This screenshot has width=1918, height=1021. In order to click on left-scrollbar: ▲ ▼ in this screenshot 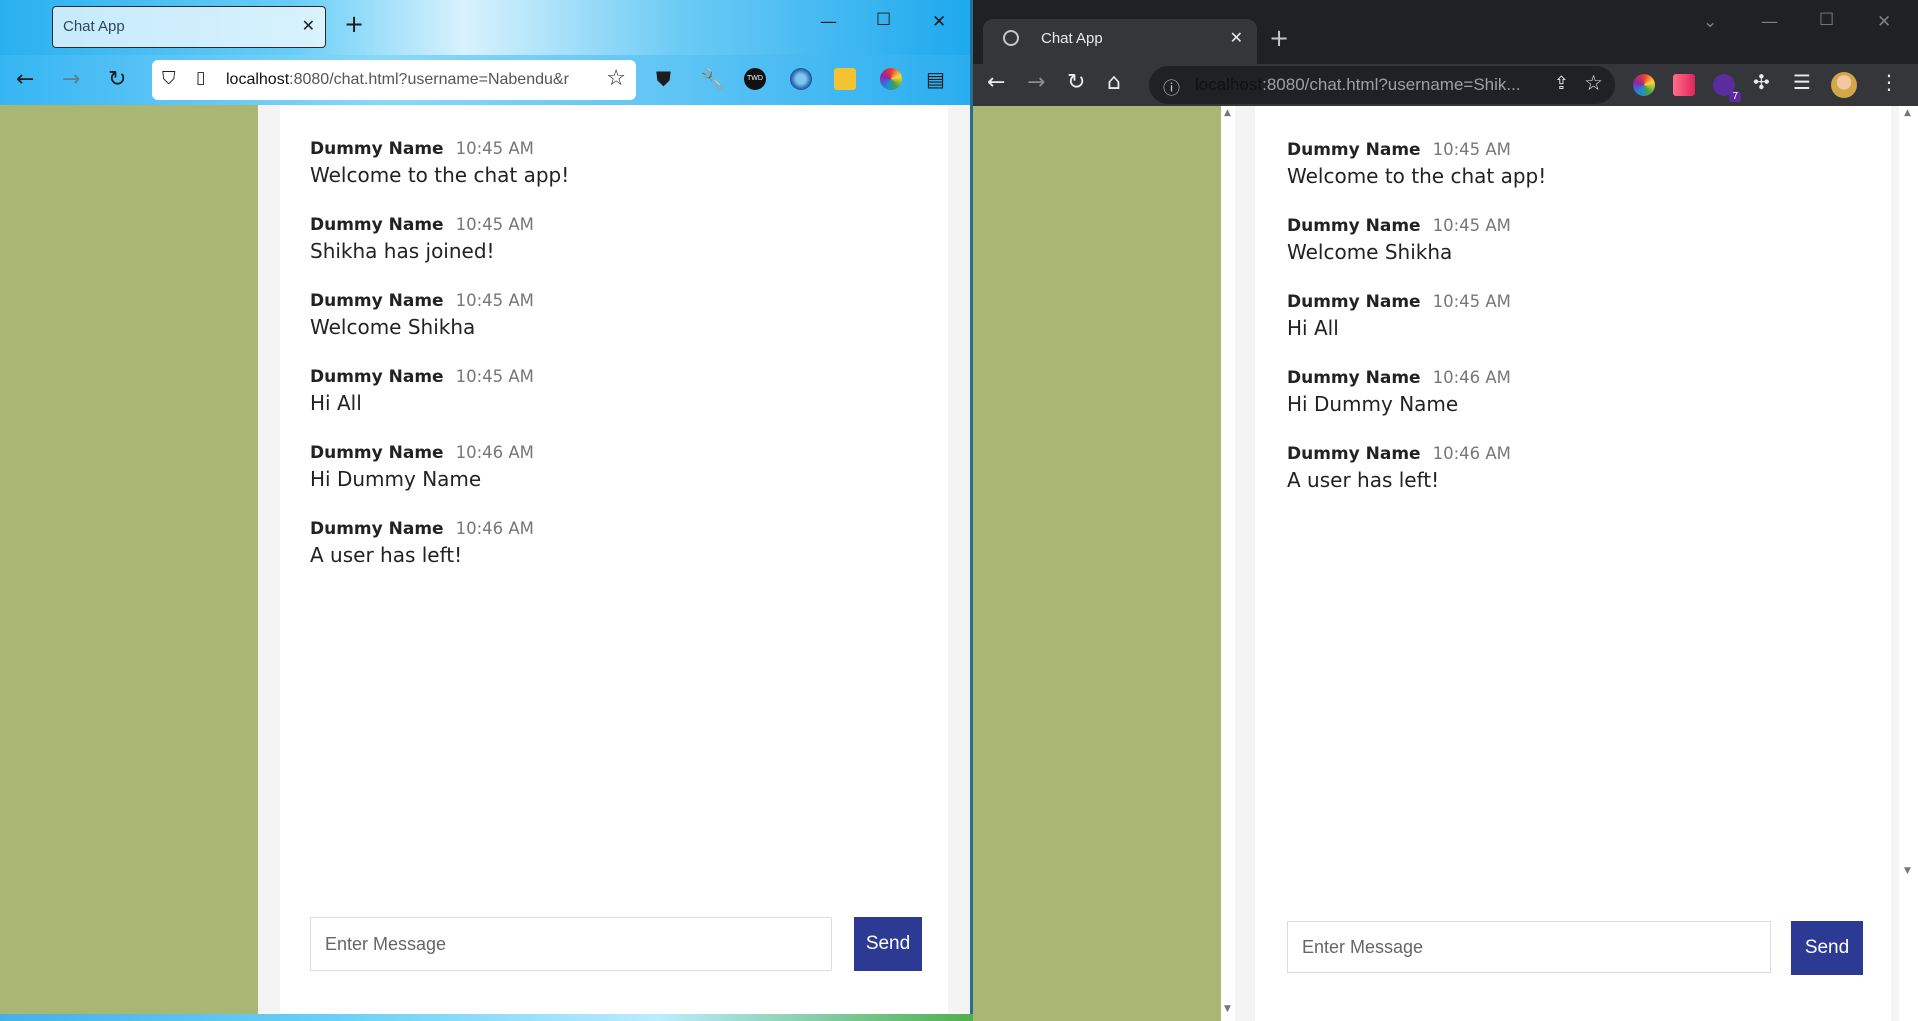, I will do `click(1228, 563)`.